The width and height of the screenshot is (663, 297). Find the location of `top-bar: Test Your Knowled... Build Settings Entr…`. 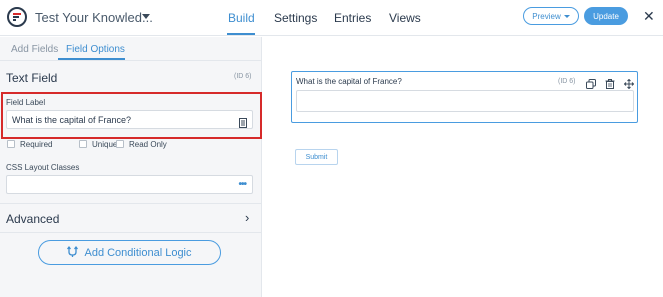

top-bar: Test Your Knowled... Build Settings Entr… is located at coordinates (331, 18).